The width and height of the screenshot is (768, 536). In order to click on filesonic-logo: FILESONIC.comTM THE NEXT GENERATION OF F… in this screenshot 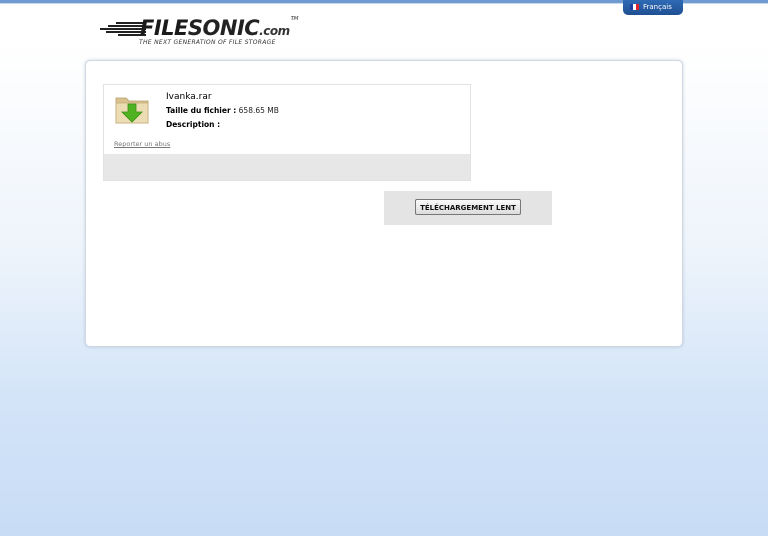, I will do `click(211, 33)`.